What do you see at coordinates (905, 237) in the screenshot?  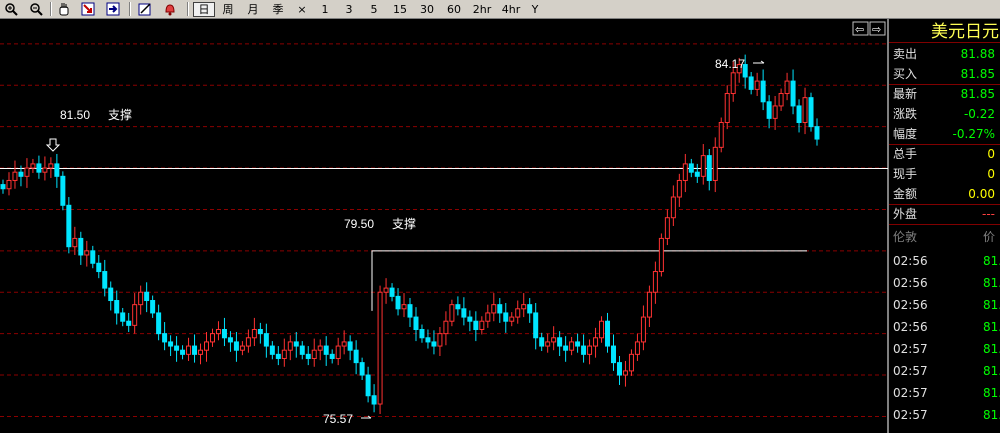 I see `tick-header-time: 伦敦` at bounding box center [905, 237].